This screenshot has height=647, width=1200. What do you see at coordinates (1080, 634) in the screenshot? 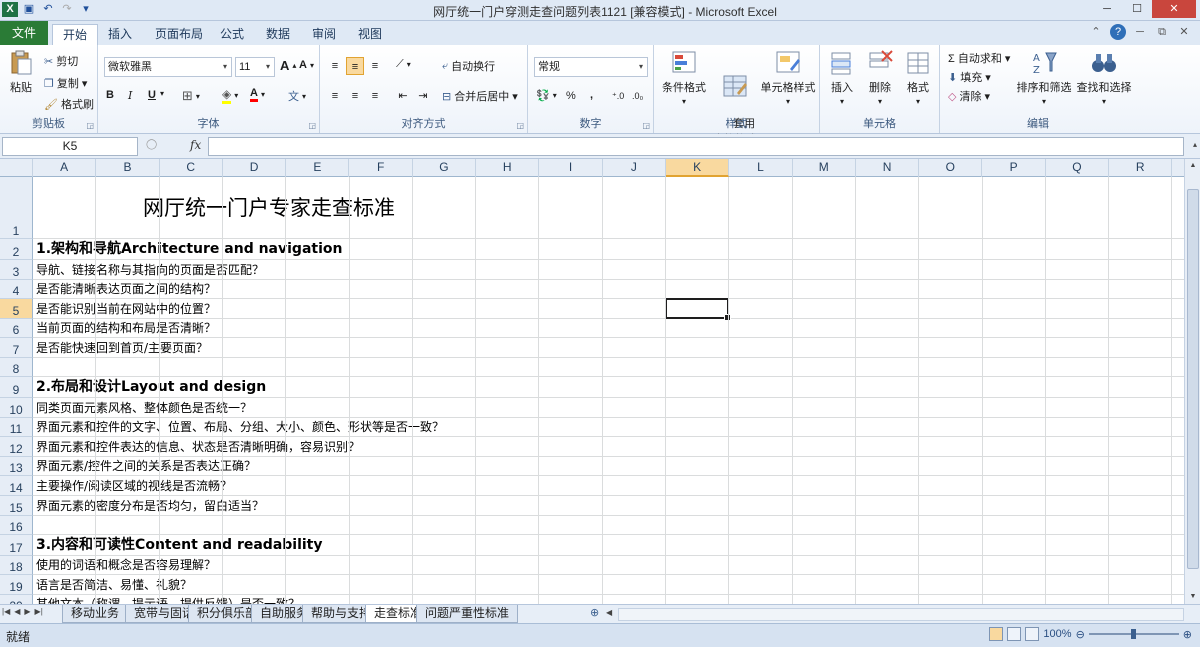
I see `zoom-out-icon: ⊖` at bounding box center [1080, 634].